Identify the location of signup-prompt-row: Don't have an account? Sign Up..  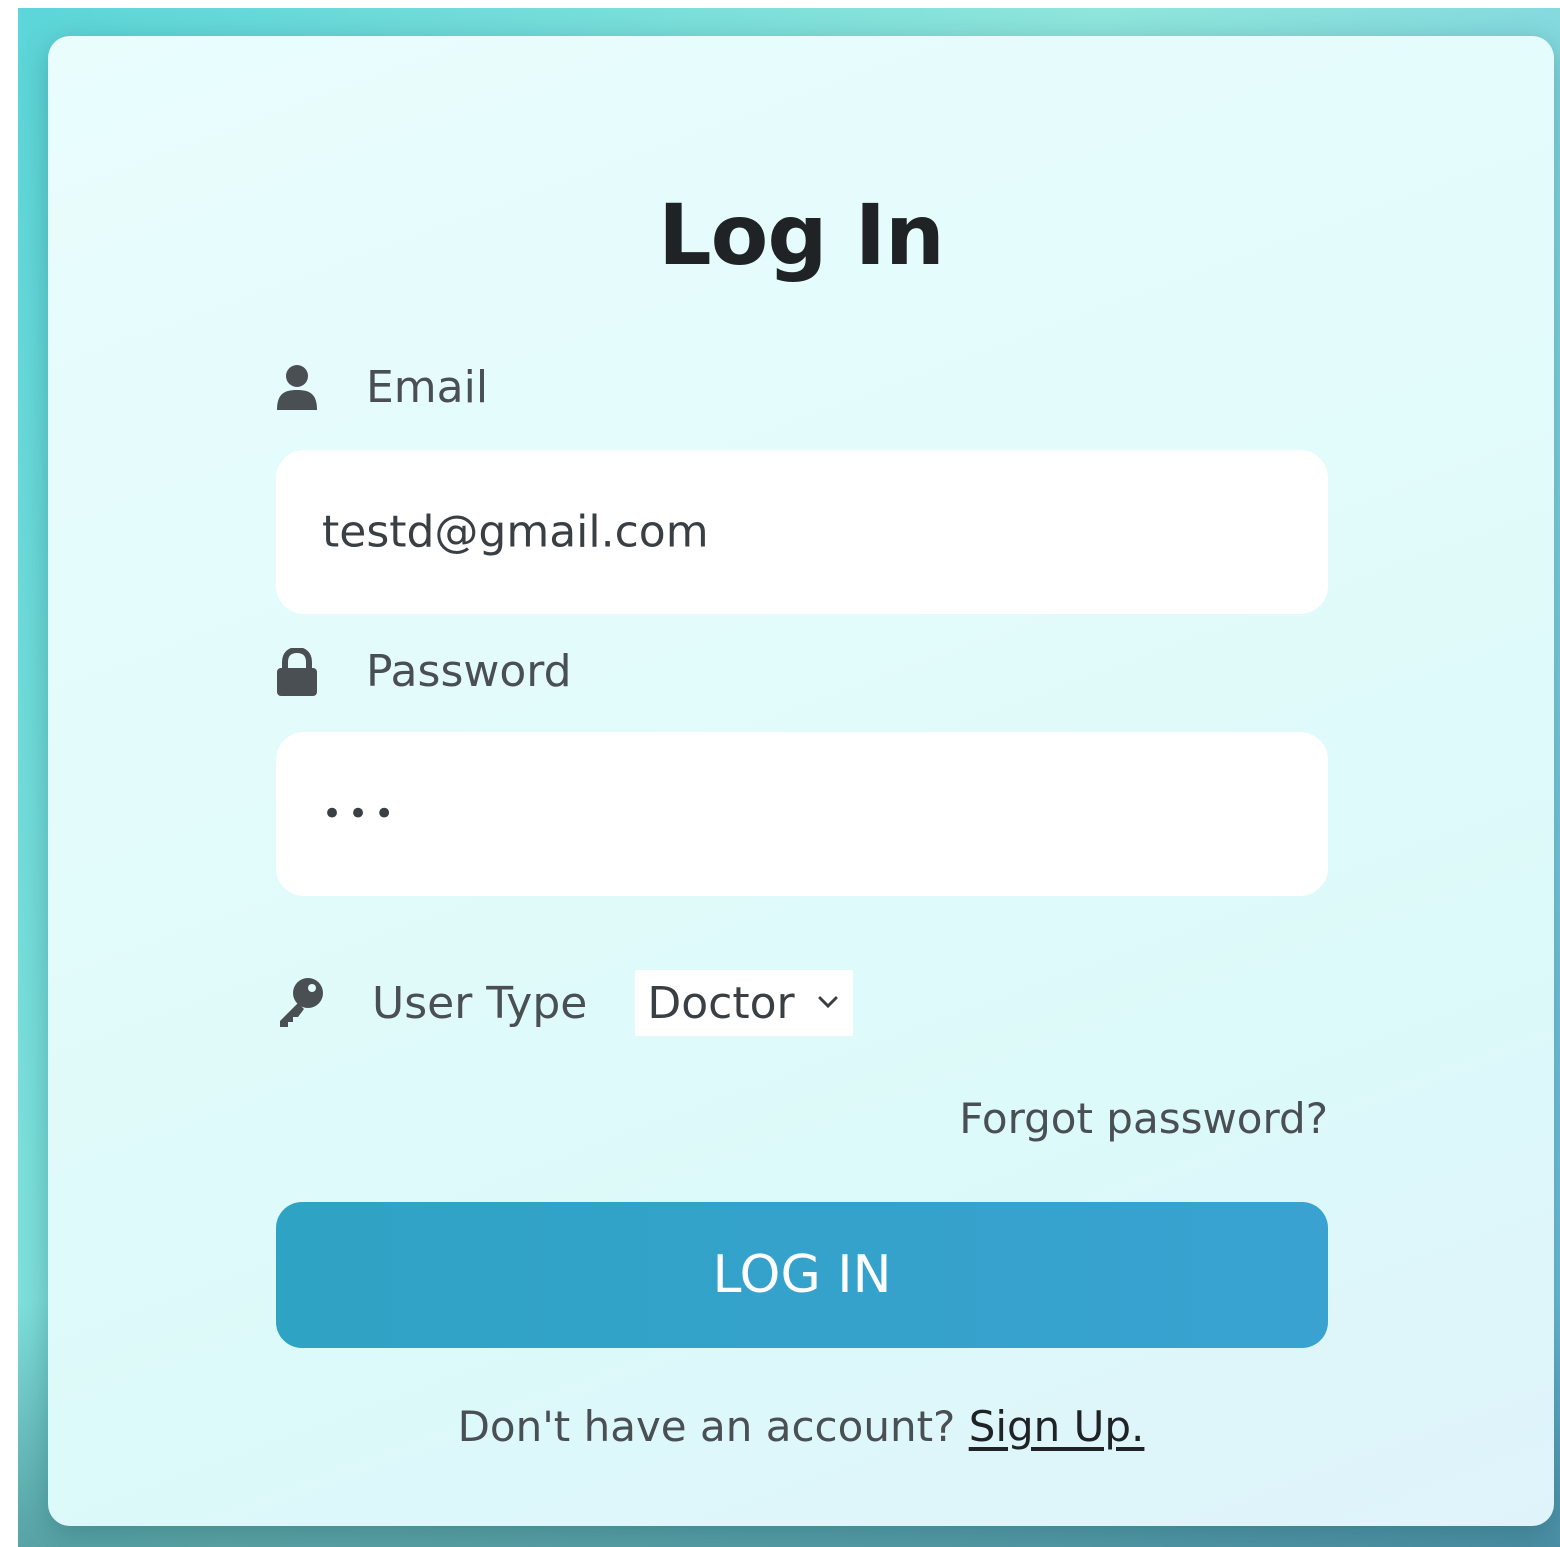
(801, 1426).